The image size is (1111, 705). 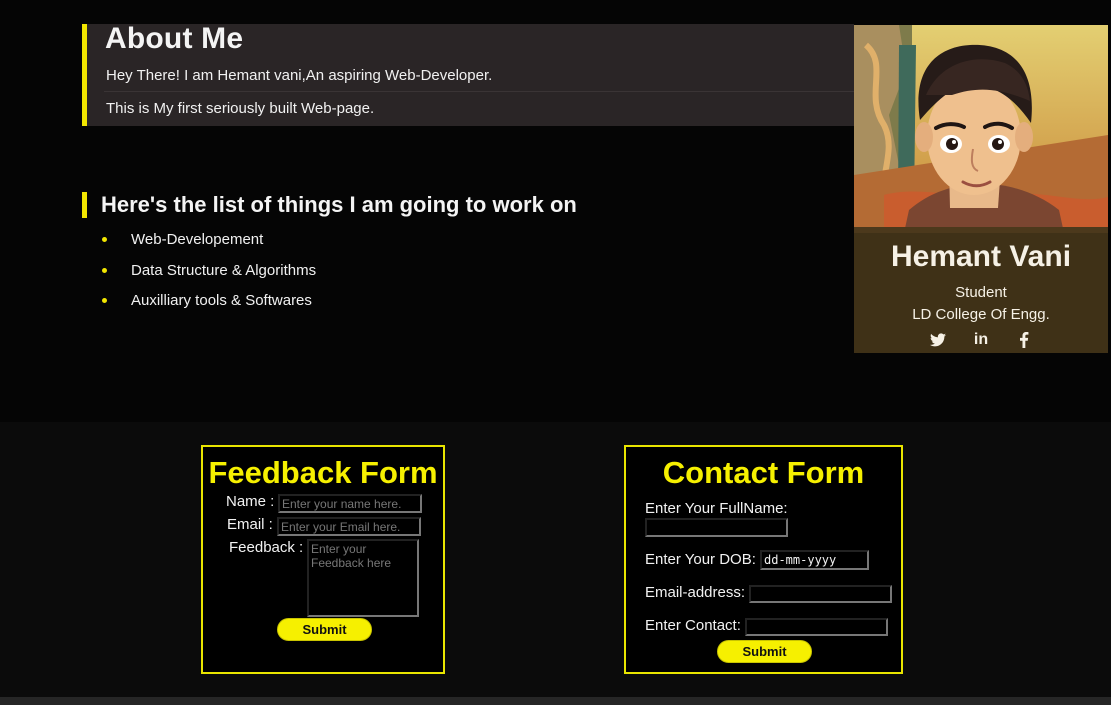 What do you see at coordinates (250, 524) in the screenshot?
I see `feedback-email-label: Email :` at bounding box center [250, 524].